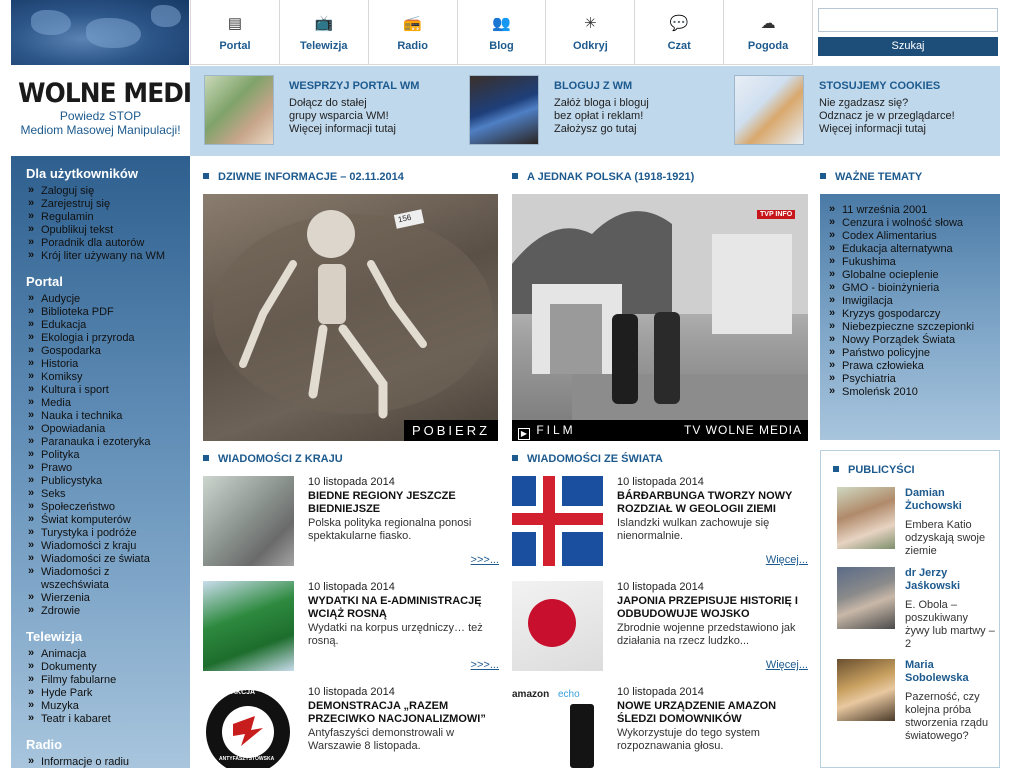  Describe the element at coordinates (324, 32) in the screenshot. I see `nav-telewizja: 📺 Telewizja` at that location.